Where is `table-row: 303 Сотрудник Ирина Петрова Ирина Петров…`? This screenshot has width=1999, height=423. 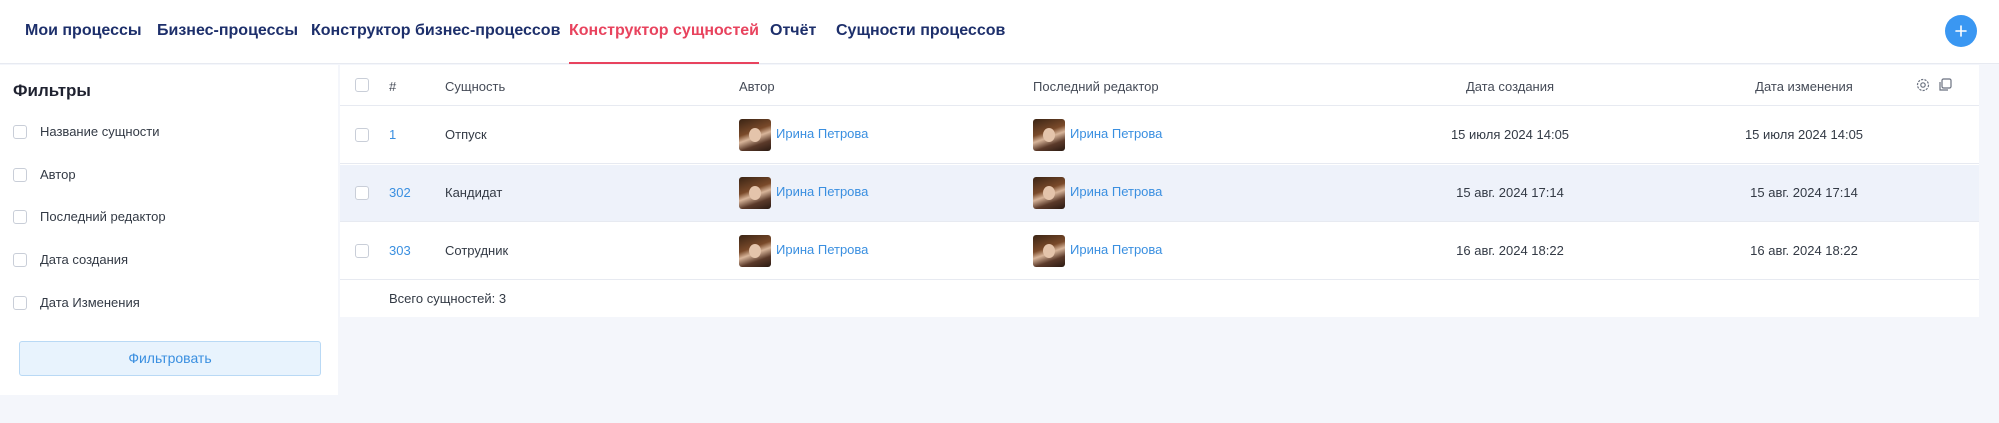
table-row: 303 Сотрудник Ирина Петрова Ирина Петров… is located at coordinates (1159, 251).